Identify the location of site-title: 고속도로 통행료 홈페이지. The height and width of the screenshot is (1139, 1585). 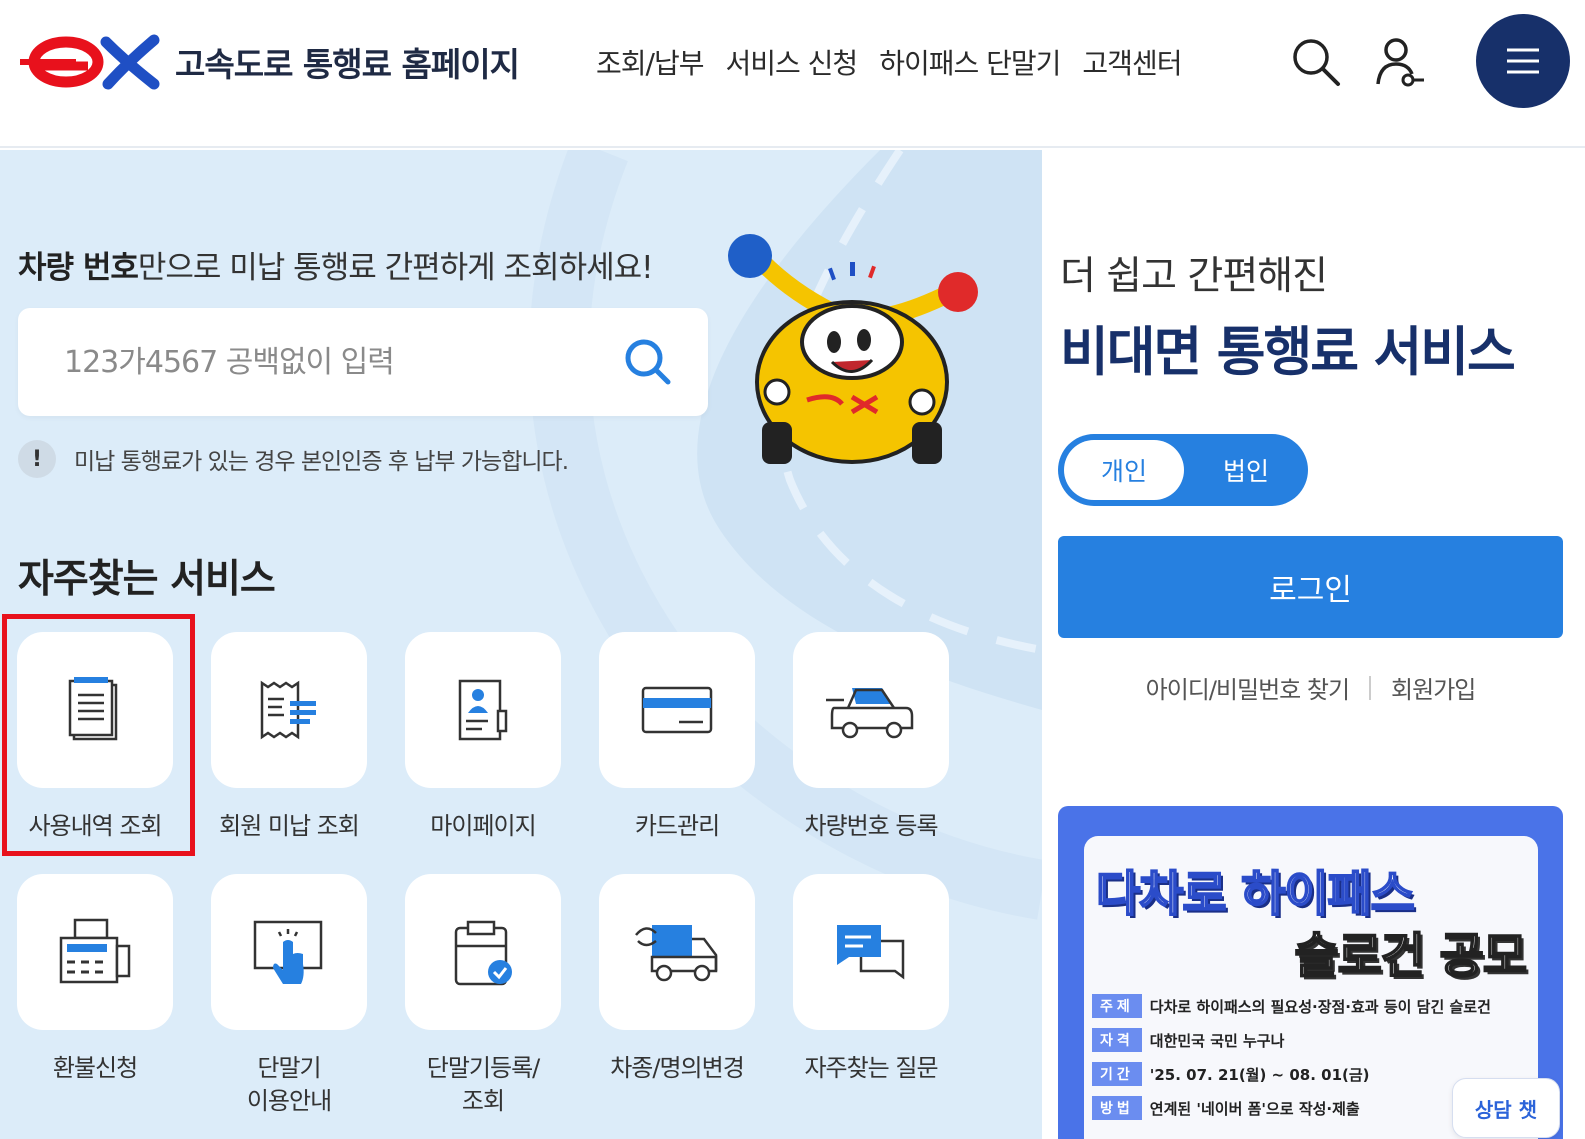
(347, 62).